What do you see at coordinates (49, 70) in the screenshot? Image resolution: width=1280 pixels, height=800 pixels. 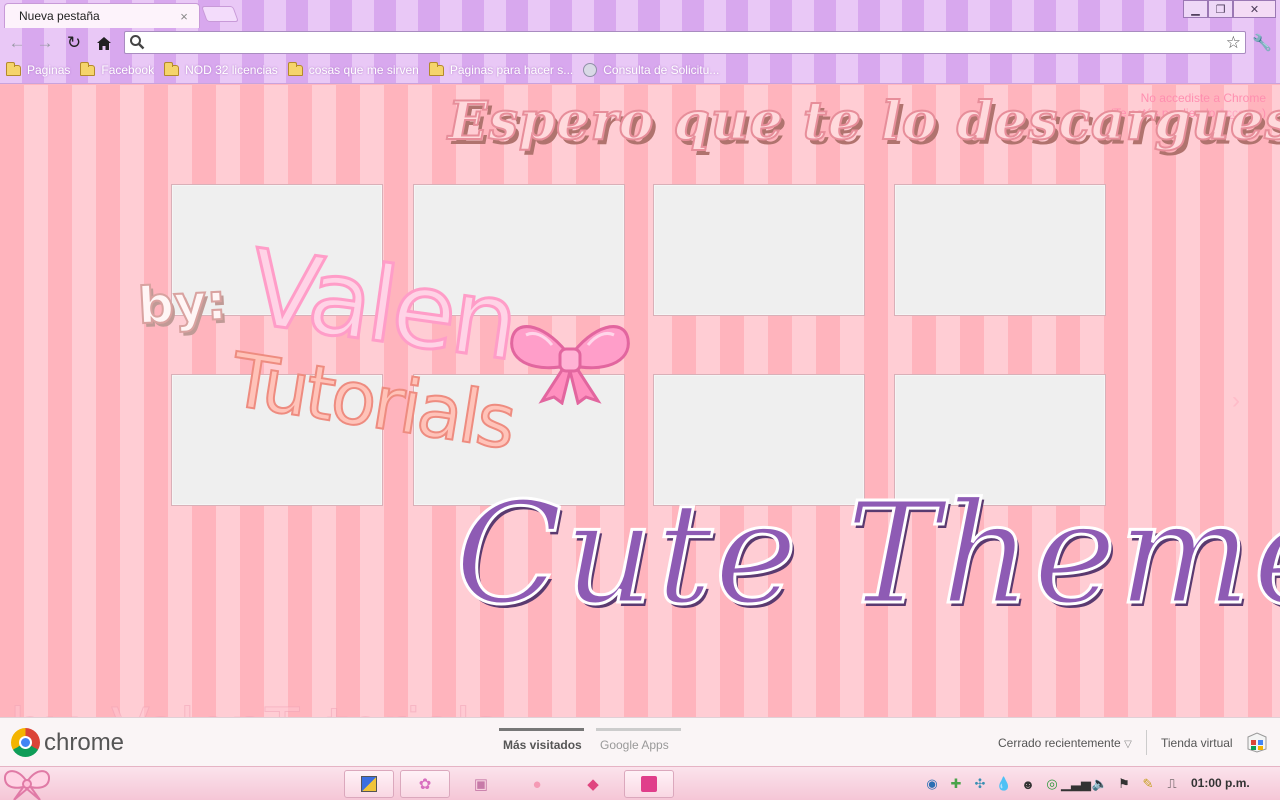 I see `bookmark-label: Paginas` at bounding box center [49, 70].